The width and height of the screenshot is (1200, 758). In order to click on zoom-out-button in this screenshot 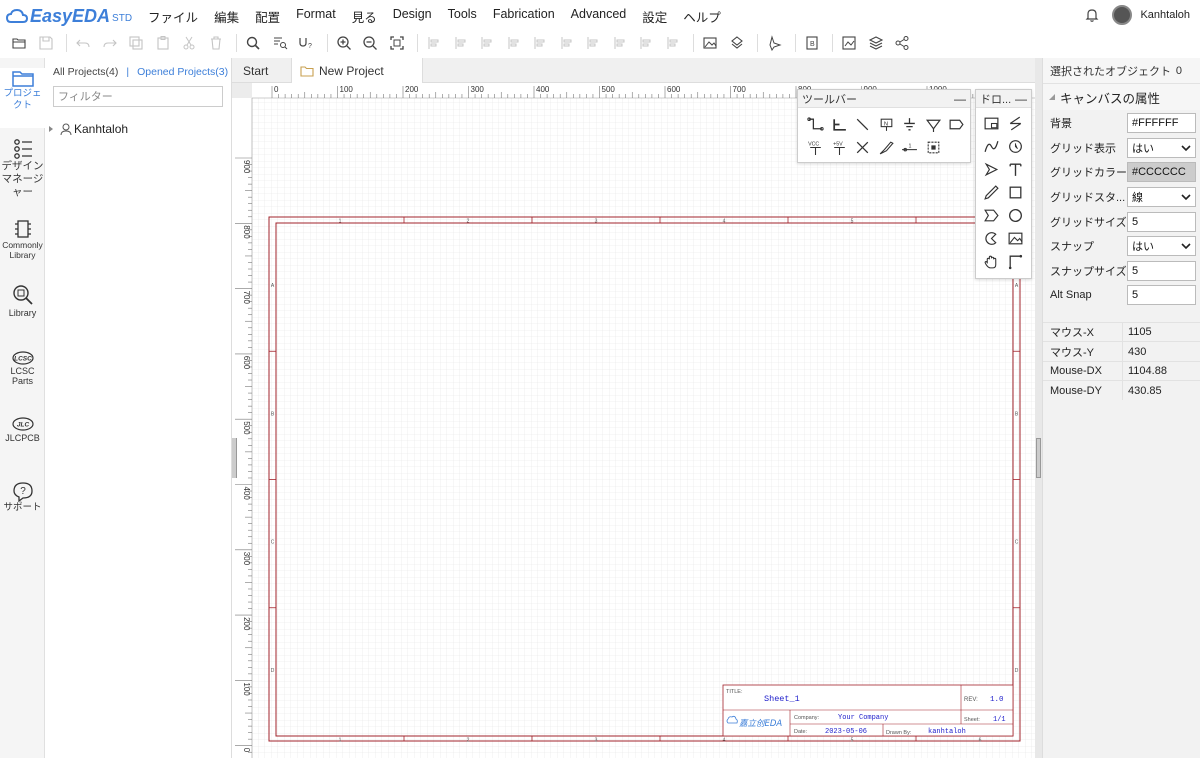, I will do `click(370, 43)`.